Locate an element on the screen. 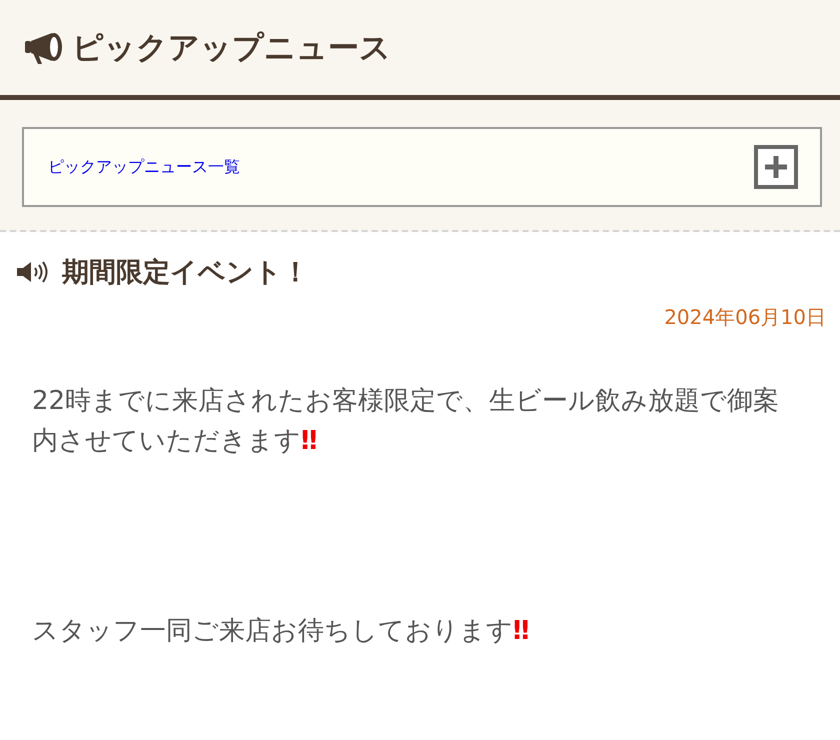 The image size is (840, 740). plus-icon is located at coordinates (776, 167).